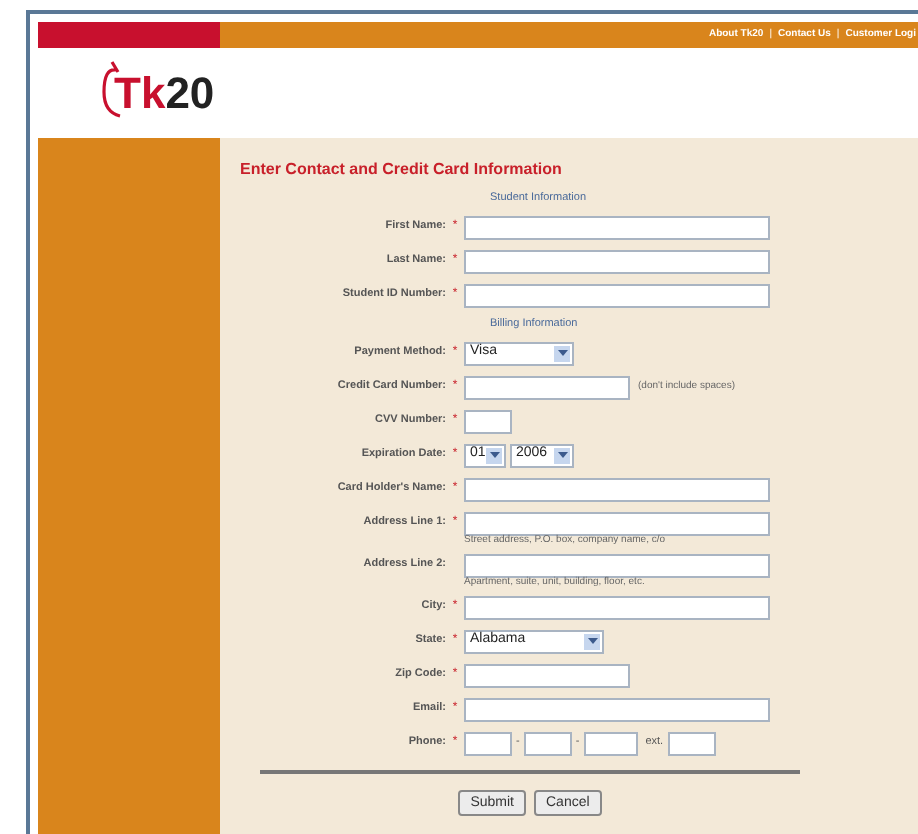  What do you see at coordinates (691, 743) in the screenshot?
I see `extension-input` at bounding box center [691, 743].